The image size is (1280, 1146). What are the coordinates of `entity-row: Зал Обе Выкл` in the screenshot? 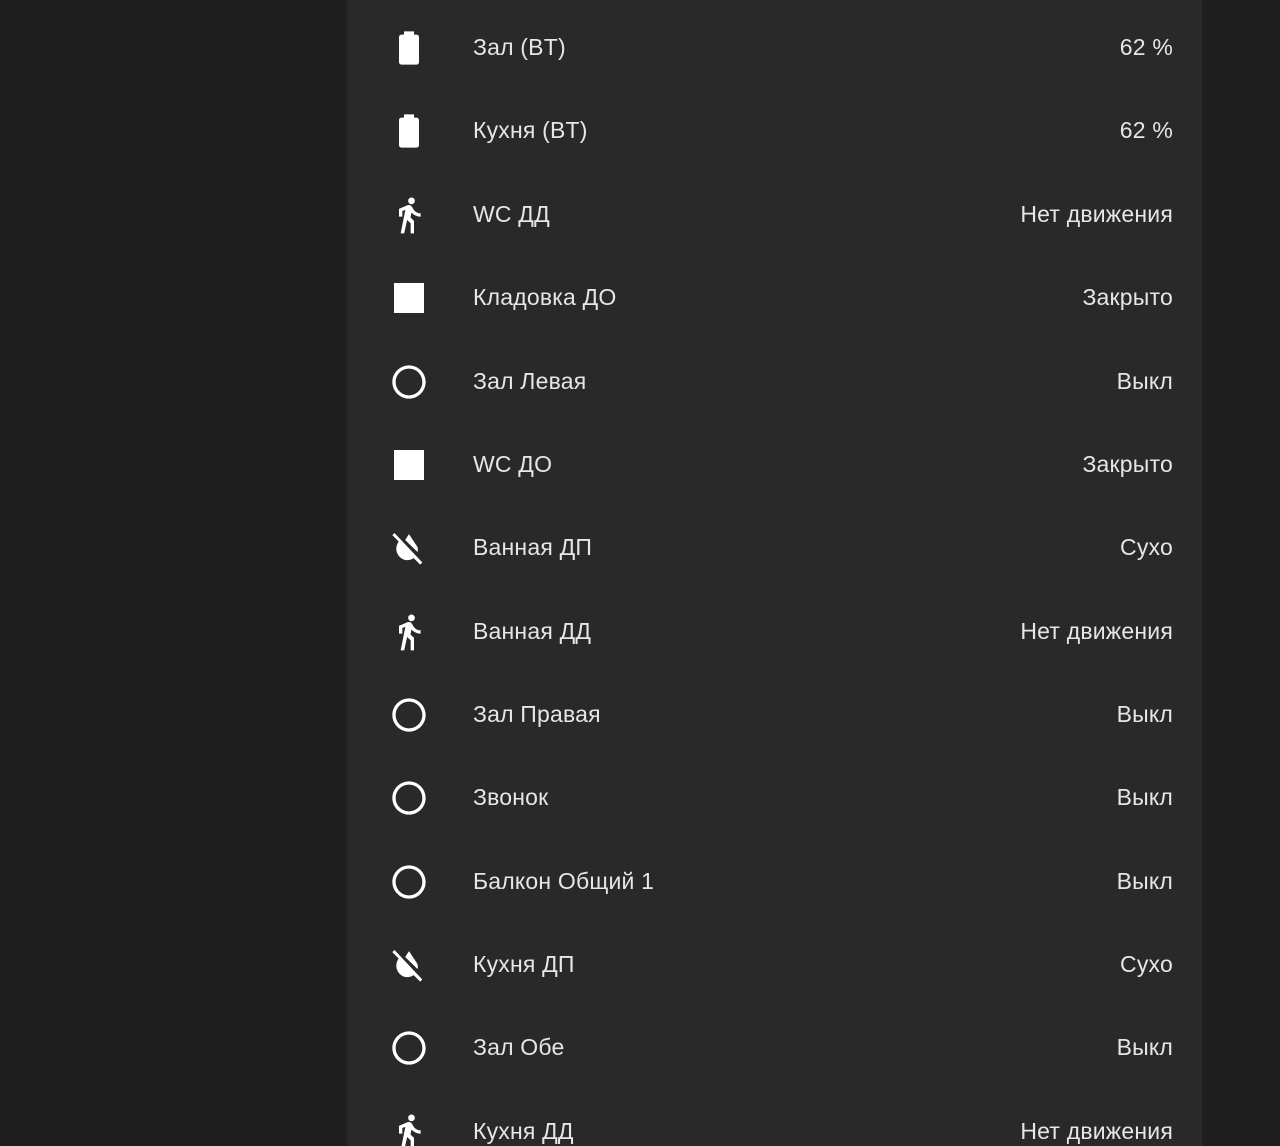 It's located at (774, 1047).